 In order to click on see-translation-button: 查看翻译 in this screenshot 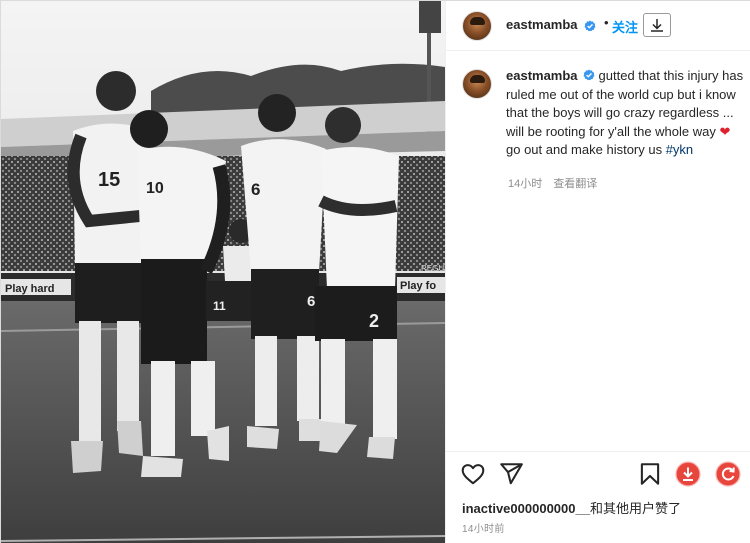, I will do `click(575, 184)`.